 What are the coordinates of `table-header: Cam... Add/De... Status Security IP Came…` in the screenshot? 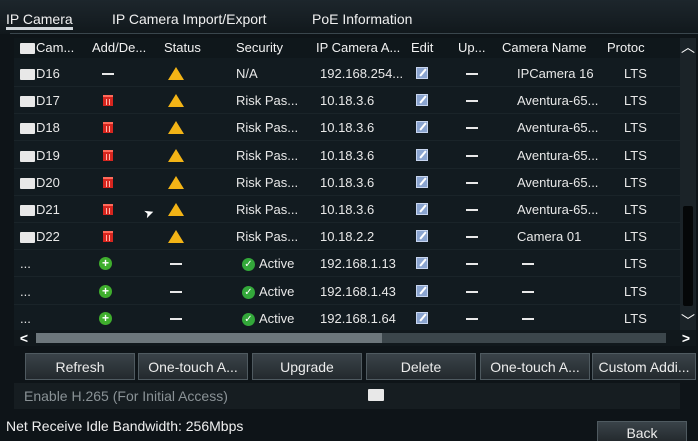 It's located at (347, 48).